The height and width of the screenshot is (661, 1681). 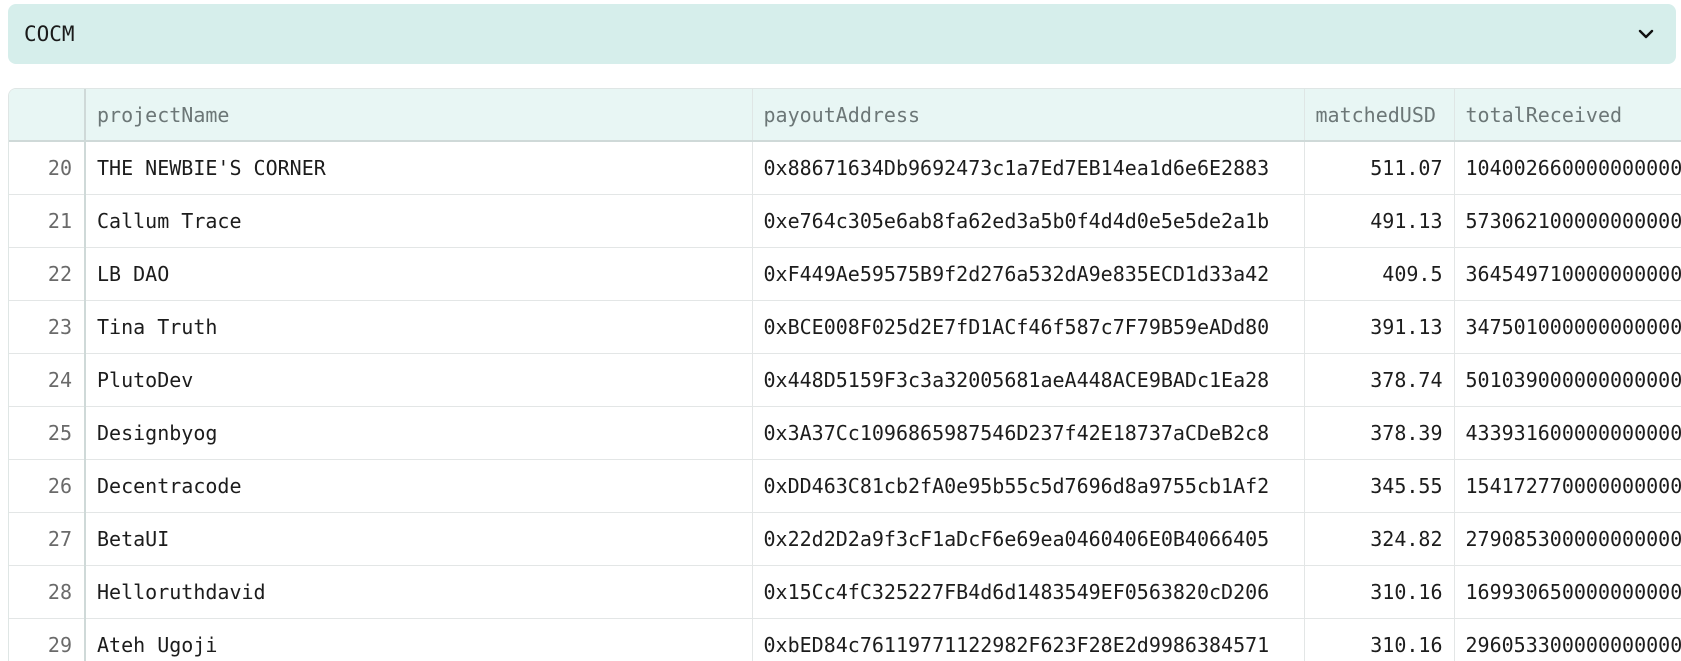 What do you see at coordinates (419, 274) in the screenshot?
I see `project-name-cell: LB DAO` at bounding box center [419, 274].